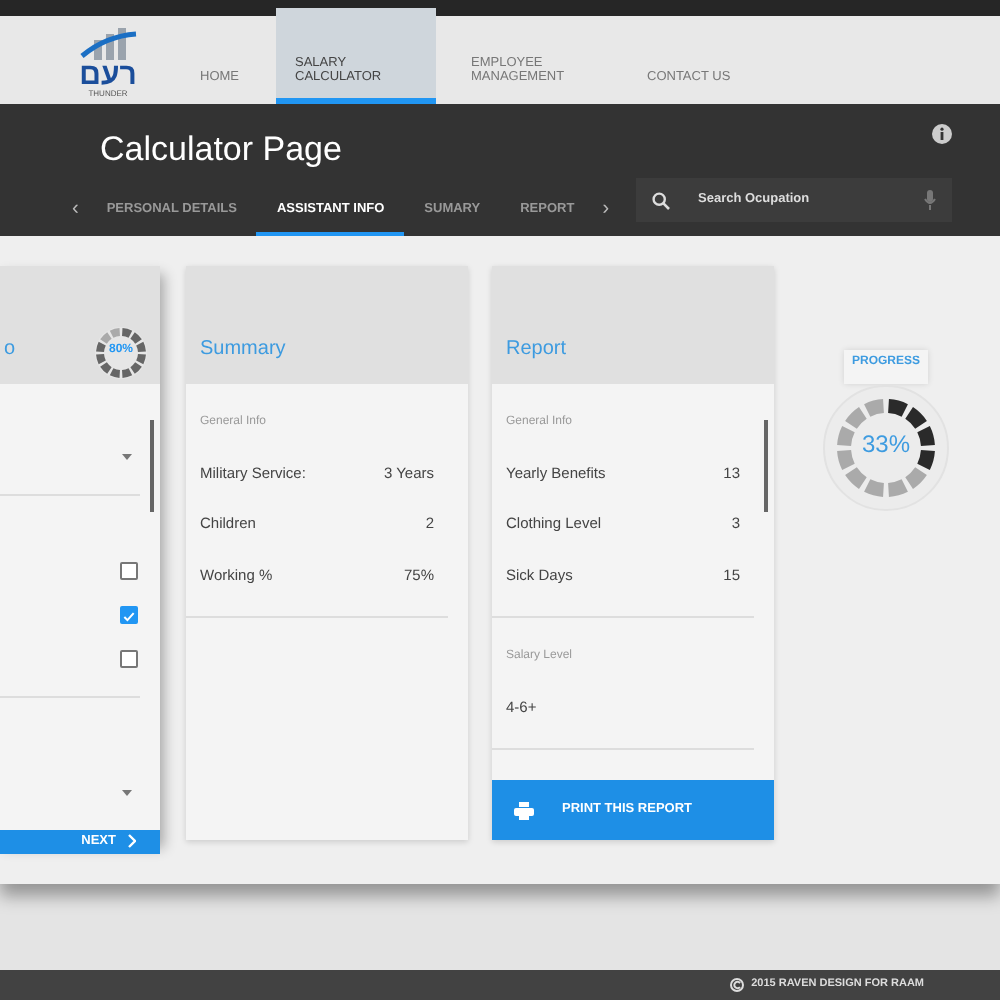  Describe the element at coordinates (536, 350) in the screenshot. I see `card-title: Report` at that location.